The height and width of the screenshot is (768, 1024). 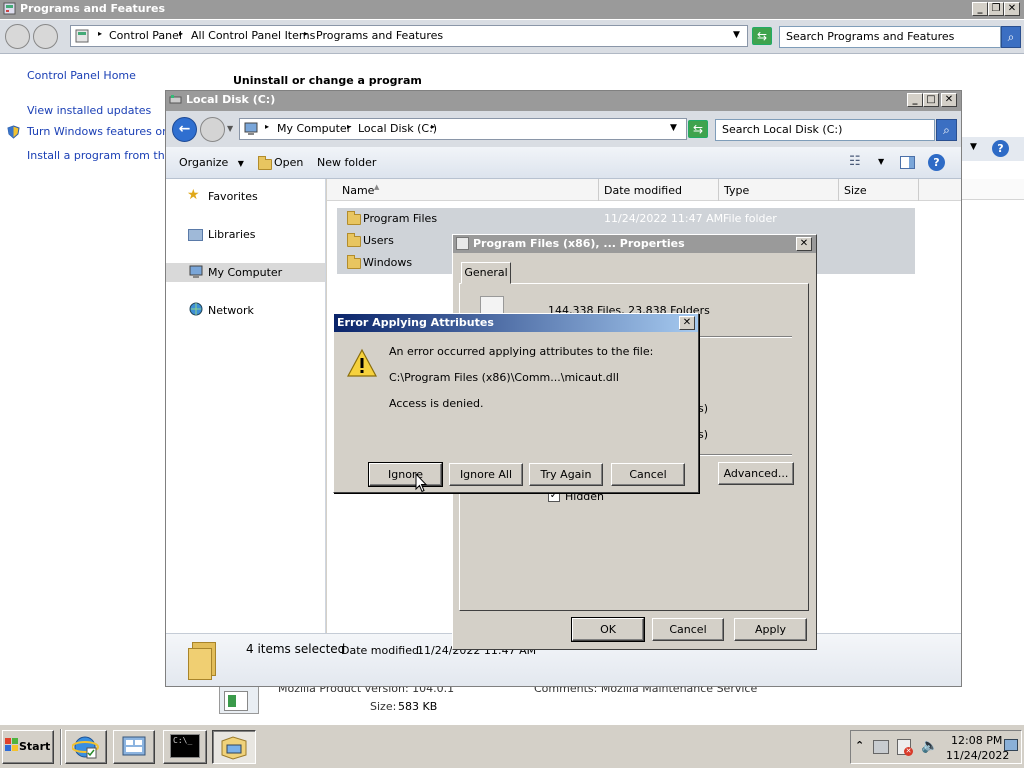 What do you see at coordinates (145, 35) in the screenshot?
I see `breadcrumb-item: Control Panel` at bounding box center [145, 35].